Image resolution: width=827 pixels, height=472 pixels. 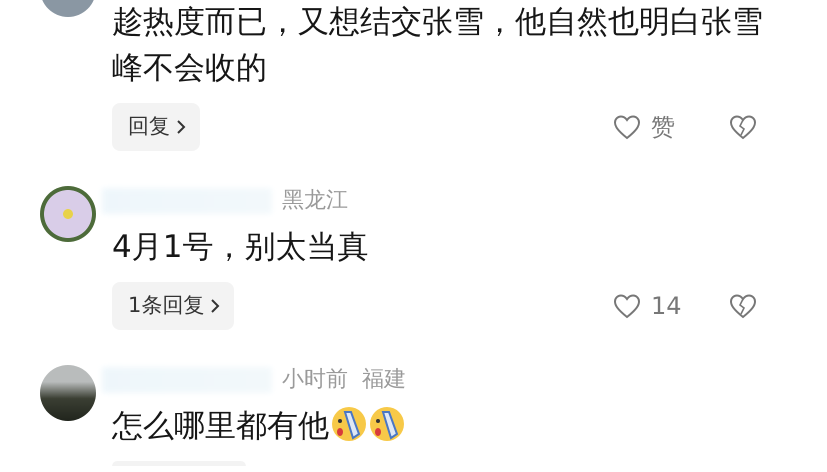 What do you see at coordinates (315, 201) in the screenshot?
I see `comment-meta: 黑龙江` at bounding box center [315, 201].